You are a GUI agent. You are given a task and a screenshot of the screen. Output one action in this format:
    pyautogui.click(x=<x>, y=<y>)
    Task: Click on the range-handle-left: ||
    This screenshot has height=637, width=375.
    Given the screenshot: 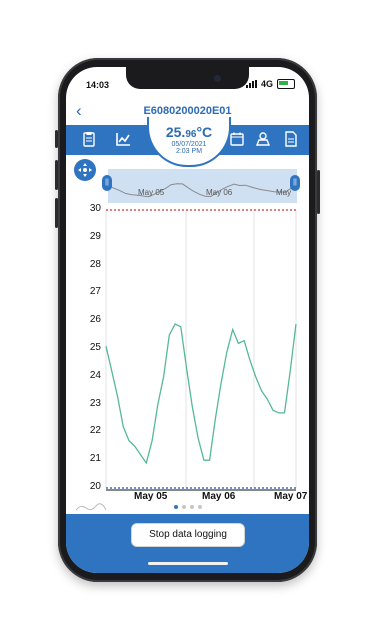 What is the action you would take?
    pyautogui.click(x=107, y=183)
    